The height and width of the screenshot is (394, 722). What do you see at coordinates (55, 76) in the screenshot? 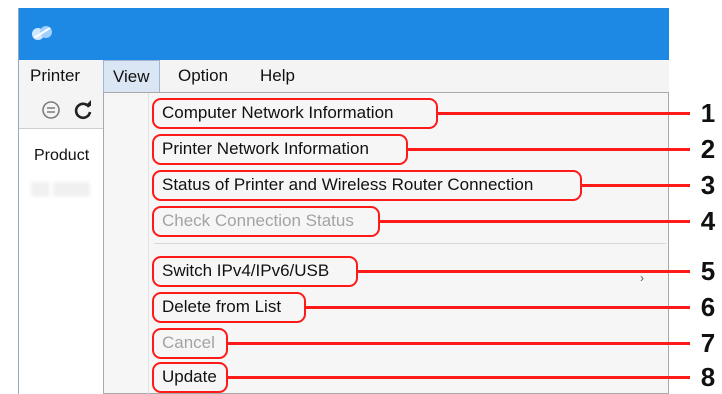
I see `menu-printer: Printer` at bounding box center [55, 76].